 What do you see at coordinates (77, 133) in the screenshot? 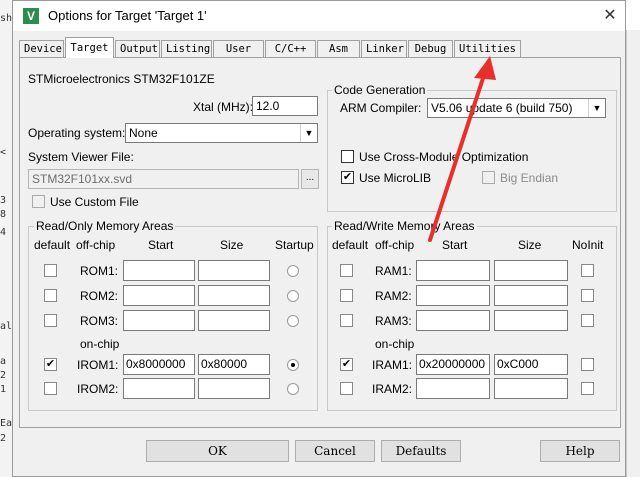
I see `os-label: Operating system:` at bounding box center [77, 133].